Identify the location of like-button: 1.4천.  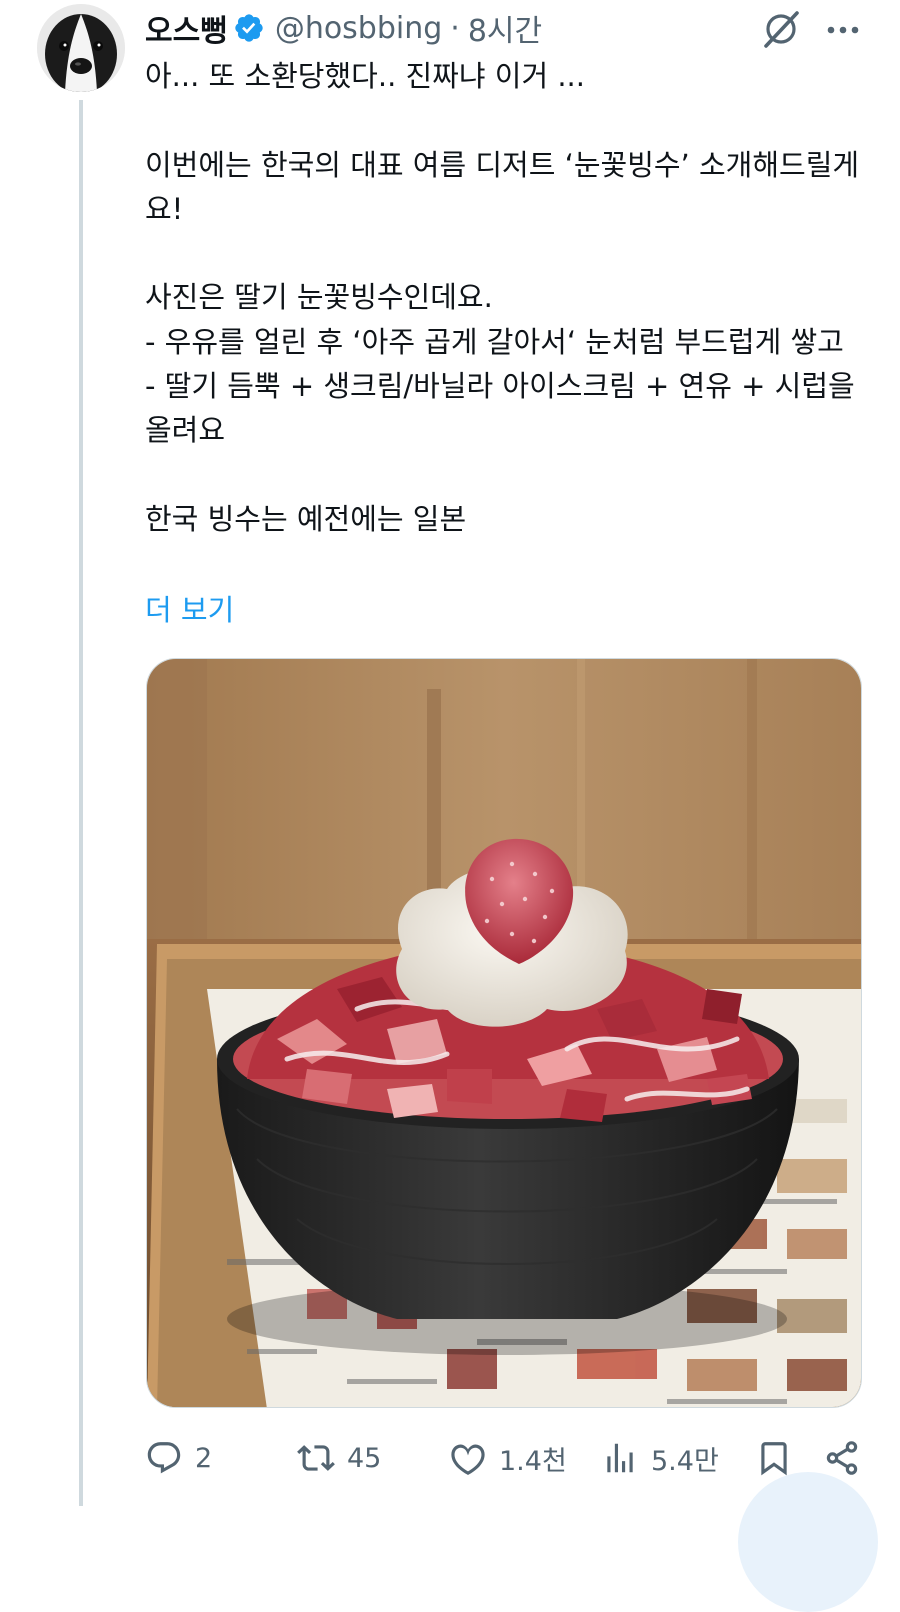
(508, 1458).